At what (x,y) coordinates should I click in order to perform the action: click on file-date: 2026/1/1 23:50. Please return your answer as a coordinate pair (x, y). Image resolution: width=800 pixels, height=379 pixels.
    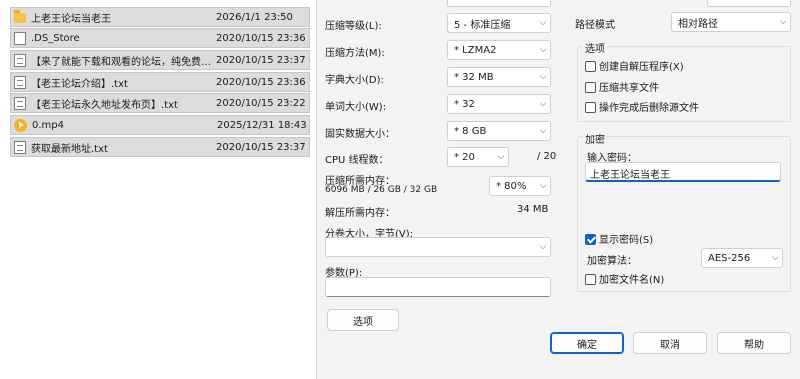
    Looking at the image, I should click on (254, 17).